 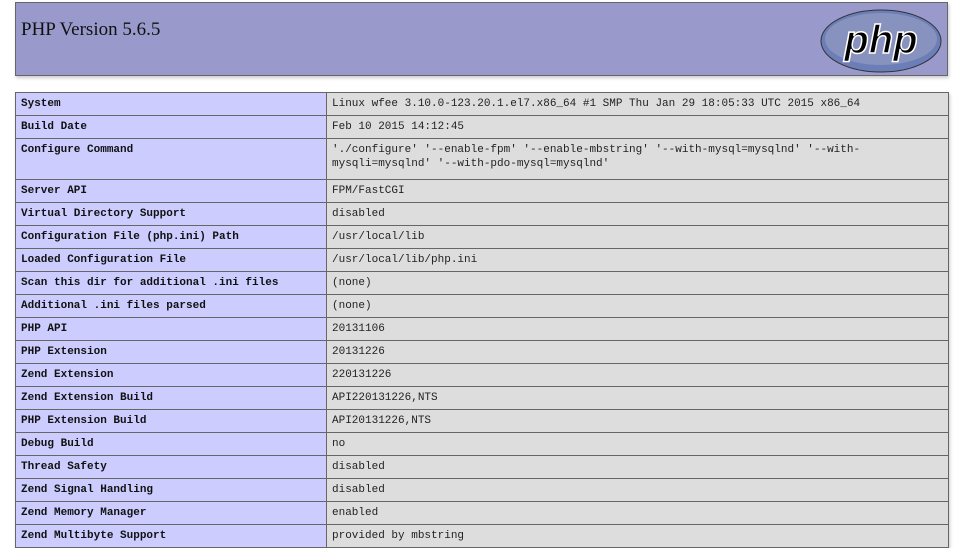 What do you see at coordinates (637, 260) in the screenshot?
I see `row-value: /usr/local/lib/php.ini` at bounding box center [637, 260].